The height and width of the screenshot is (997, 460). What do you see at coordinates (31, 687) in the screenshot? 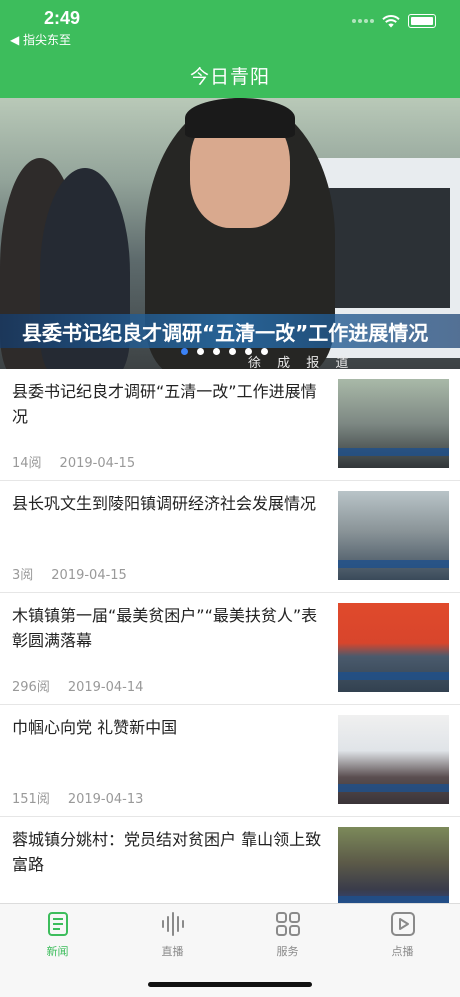
I see `read-count: 296阅` at bounding box center [31, 687].